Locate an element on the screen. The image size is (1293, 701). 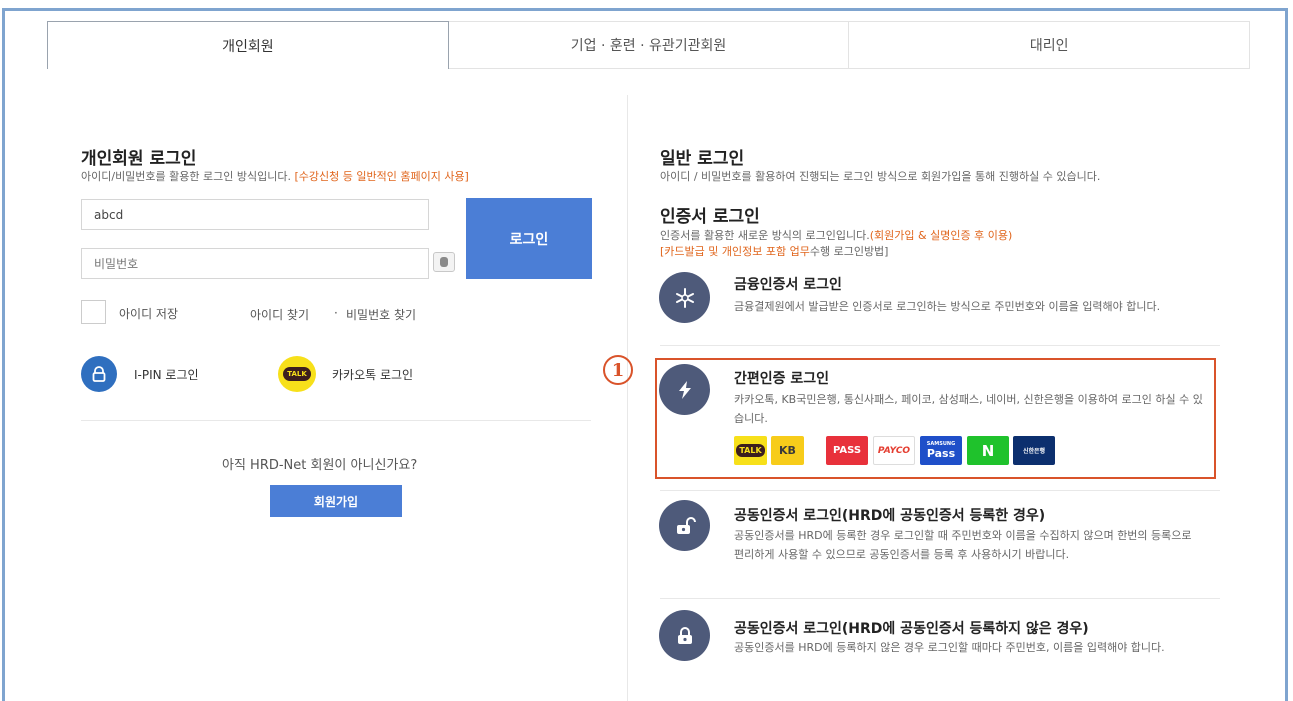
member-type-tabs: 개인회원 기업 · 훈련 · 유관기관회원 대리인 is located at coordinates (649, 45).